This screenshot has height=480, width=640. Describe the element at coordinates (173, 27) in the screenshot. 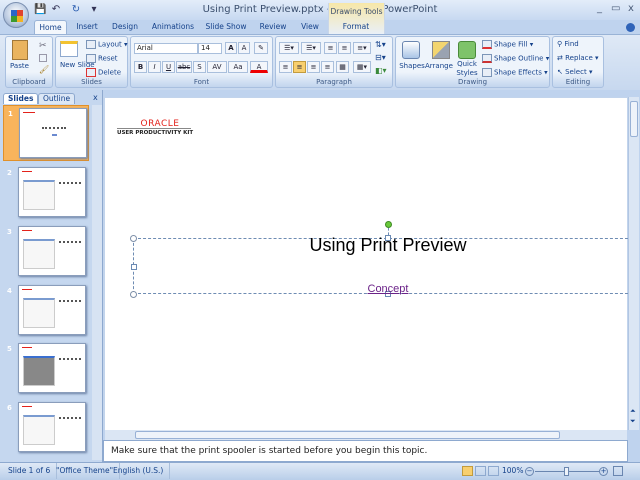

I see `tab-animations: Animations` at that location.